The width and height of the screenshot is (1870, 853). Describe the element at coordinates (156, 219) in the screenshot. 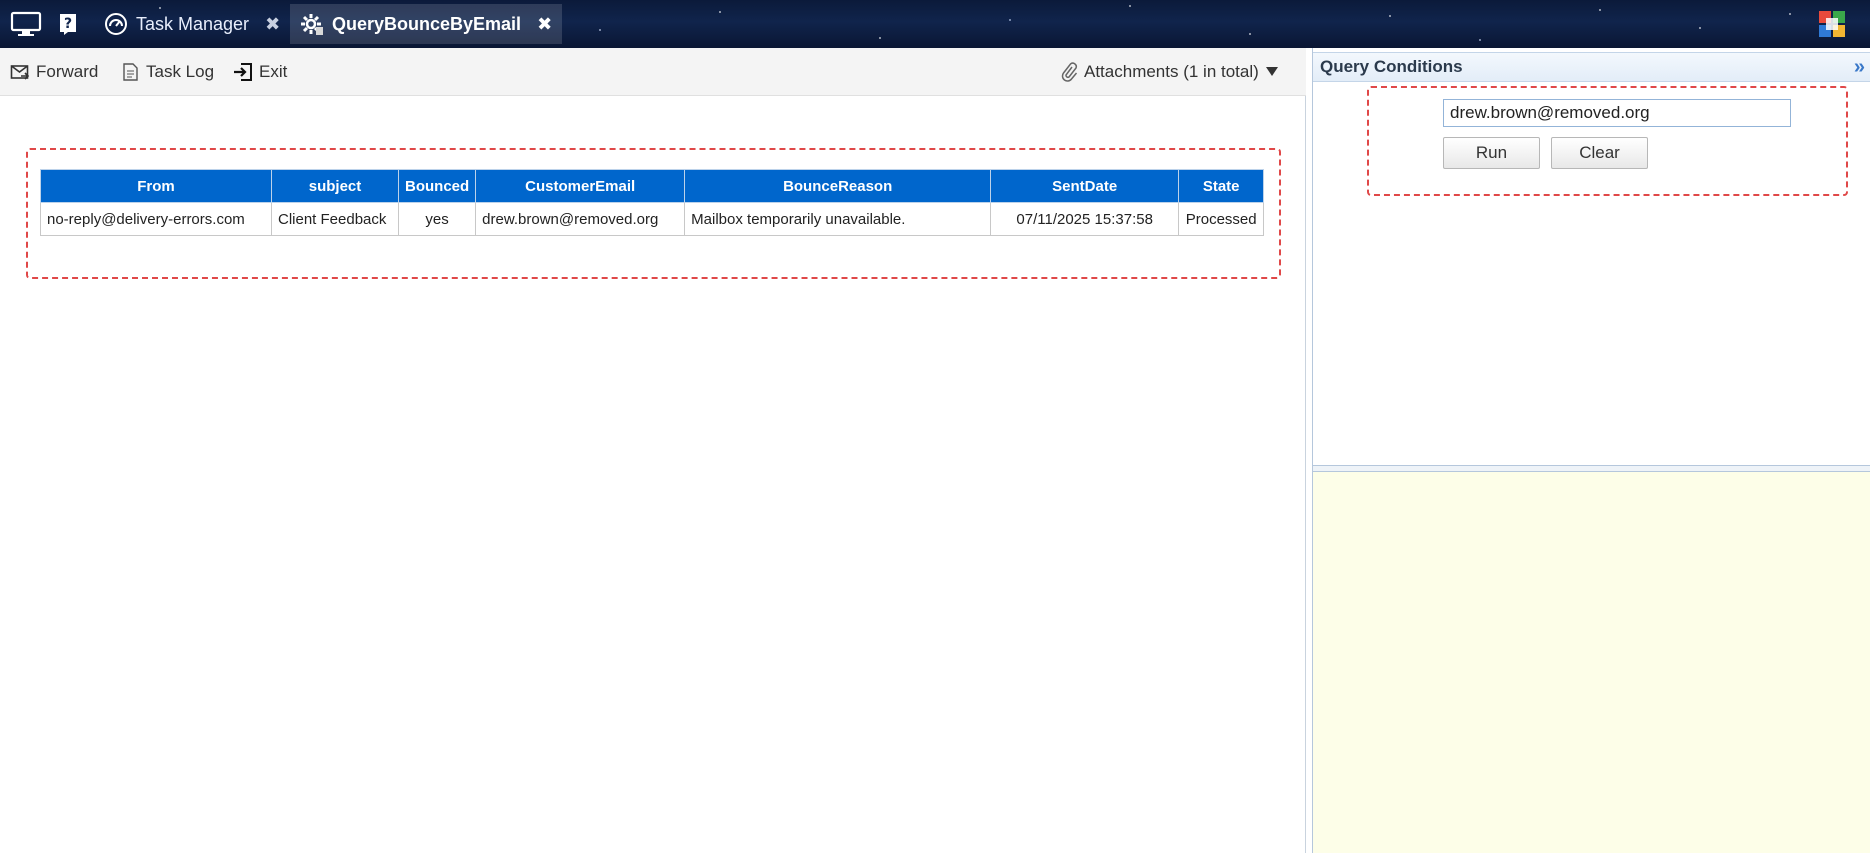

I see `cell-from: no-reply@delivery-errors.com` at that location.